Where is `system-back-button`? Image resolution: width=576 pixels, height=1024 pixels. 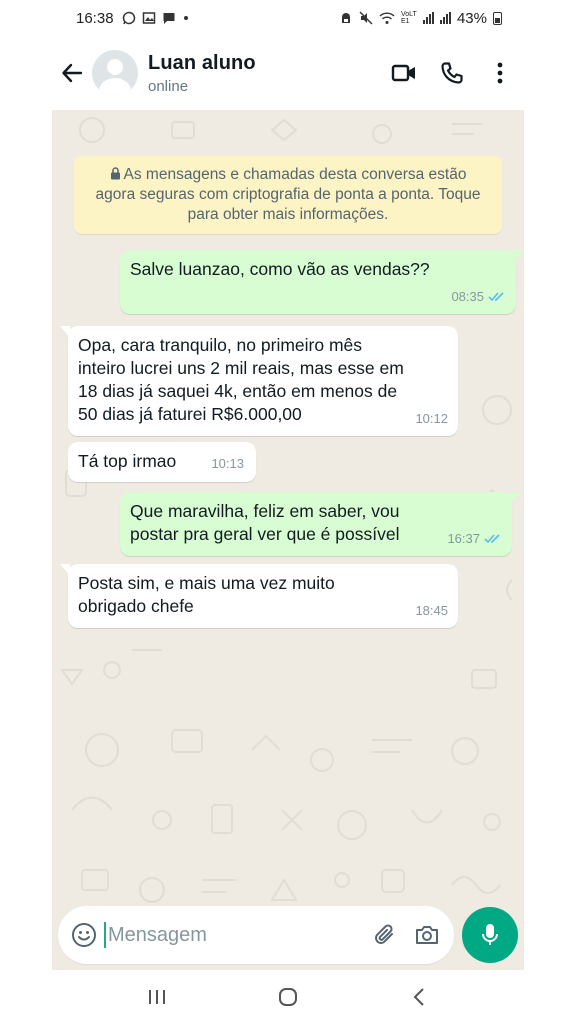 system-back-button is located at coordinates (419, 997).